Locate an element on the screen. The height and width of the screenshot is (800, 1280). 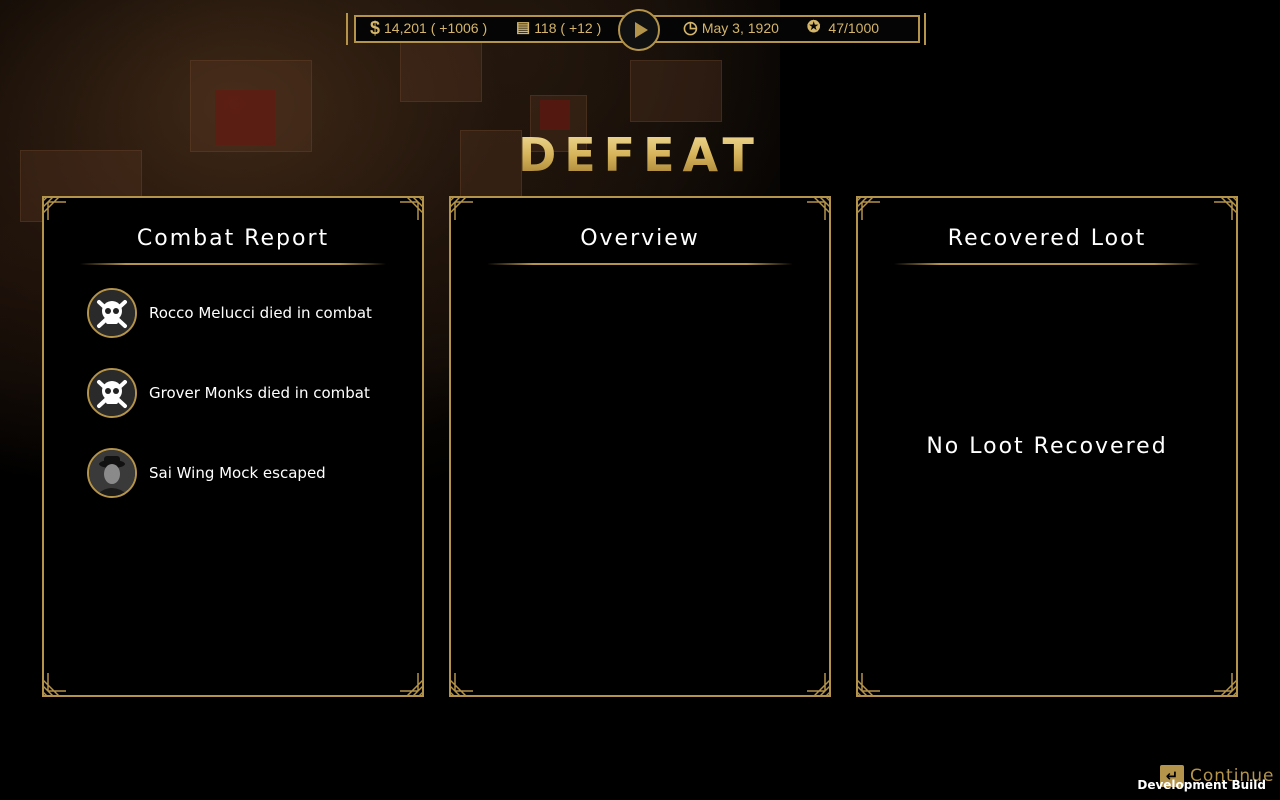
supplies-stat: ▤ 118 ( +12 ) is located at coordinates (558, 28).